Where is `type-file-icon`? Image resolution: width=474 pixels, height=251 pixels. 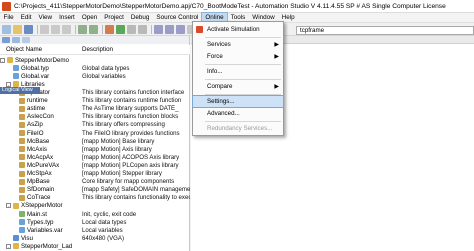
type-file-icon is located at coordinates (16, 68).